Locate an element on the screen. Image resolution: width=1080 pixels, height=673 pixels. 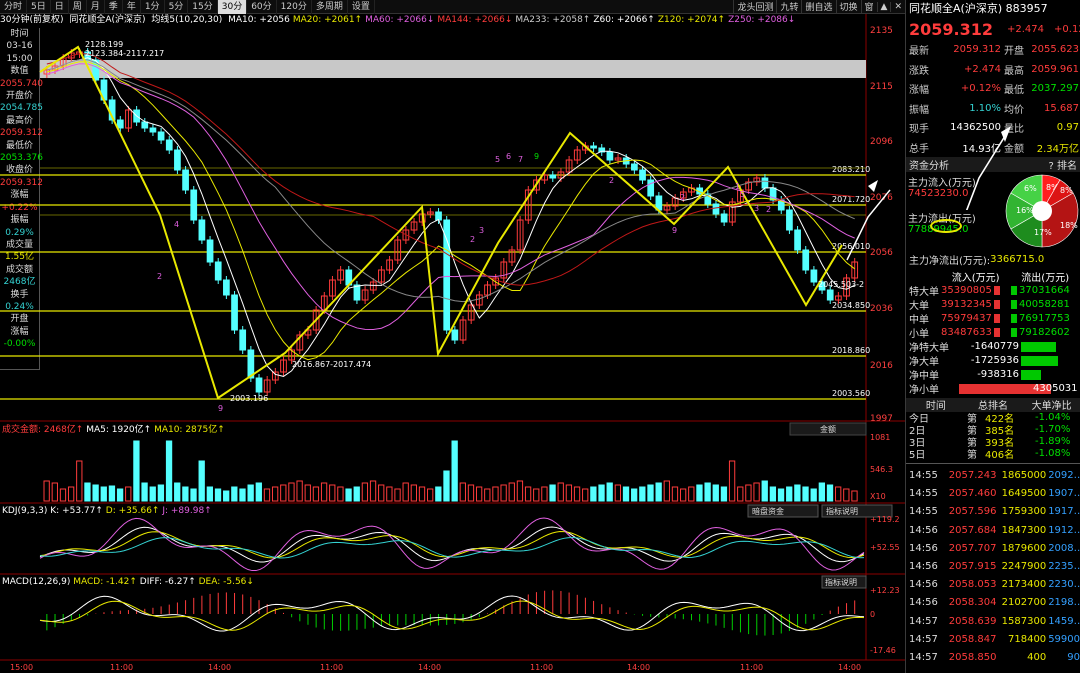
time-tick-0: 15:00 is located at coordinates (21, 667).